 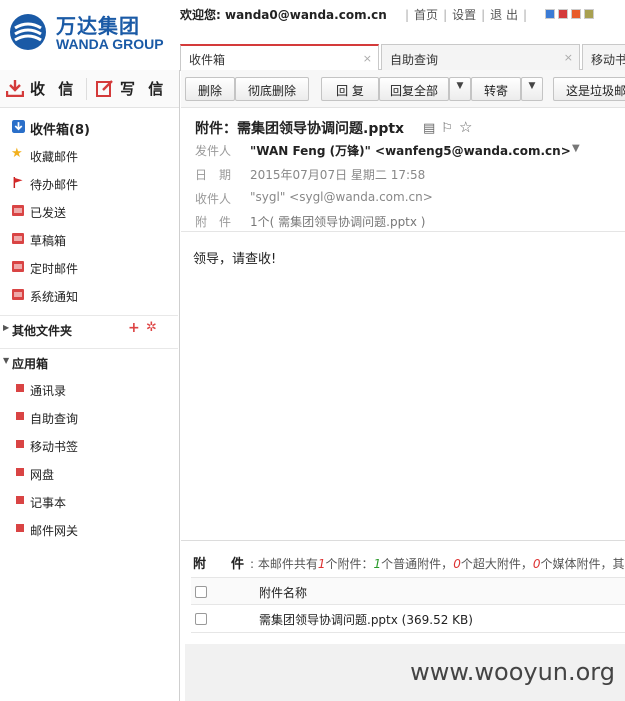 I want to click on attachment-checkbox, so click(x=201, y=619).